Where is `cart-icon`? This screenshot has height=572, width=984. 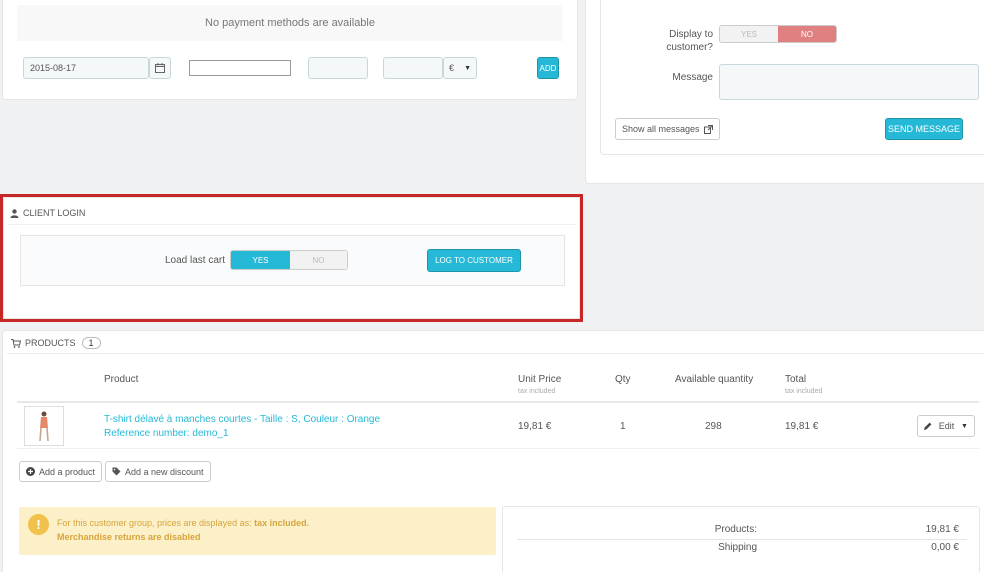
cart-icon is located at coordinates (16, 343).